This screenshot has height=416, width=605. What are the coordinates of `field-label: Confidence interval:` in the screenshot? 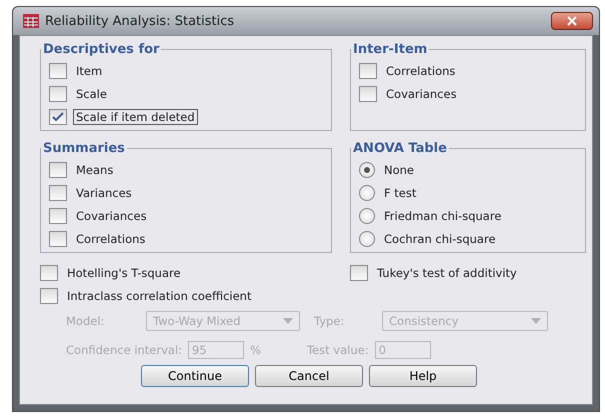 It's located at (124, 350).